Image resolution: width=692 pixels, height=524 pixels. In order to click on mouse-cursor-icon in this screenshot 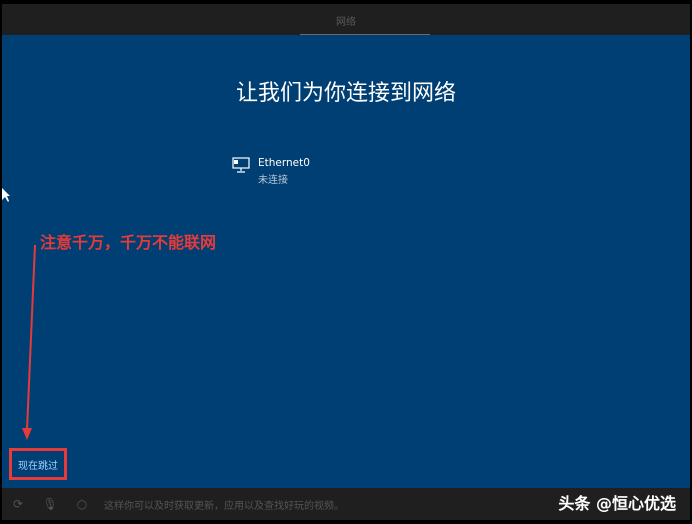, I will do `click(6, 195)`.